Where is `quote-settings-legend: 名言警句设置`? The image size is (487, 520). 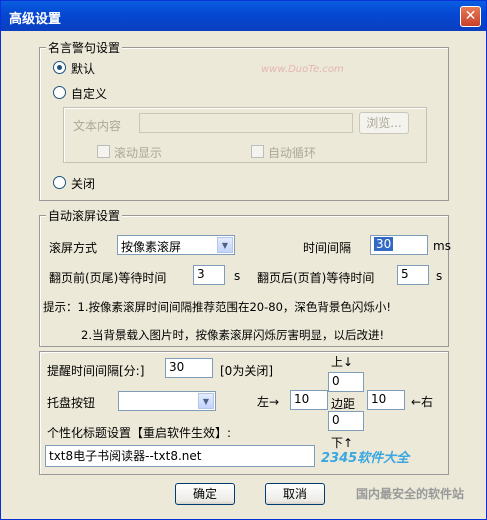 quote-settings-legend: 名言警句设置 is located at coordinates (84, 47).